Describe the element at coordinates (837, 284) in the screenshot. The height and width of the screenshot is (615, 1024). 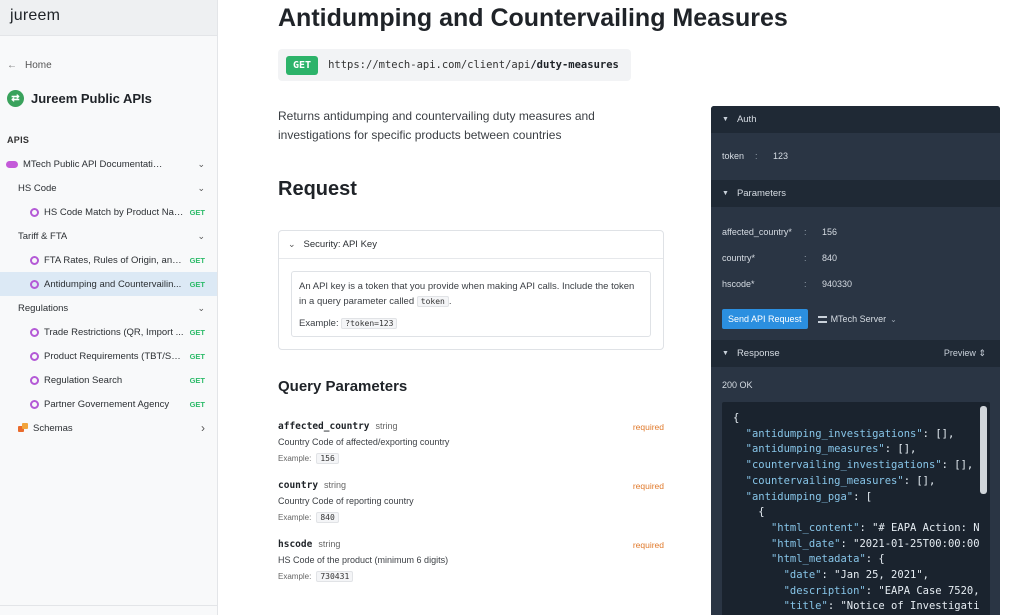
I see `param-value-input: 940330` at that location.